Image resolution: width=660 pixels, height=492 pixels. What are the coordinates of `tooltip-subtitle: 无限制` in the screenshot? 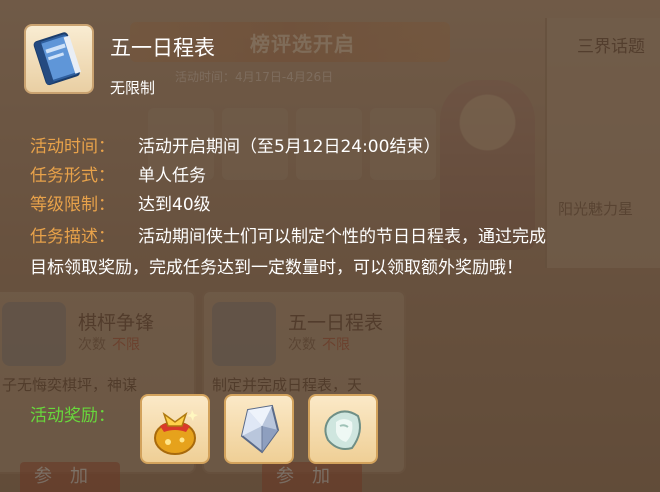 It's located at (133, 88).